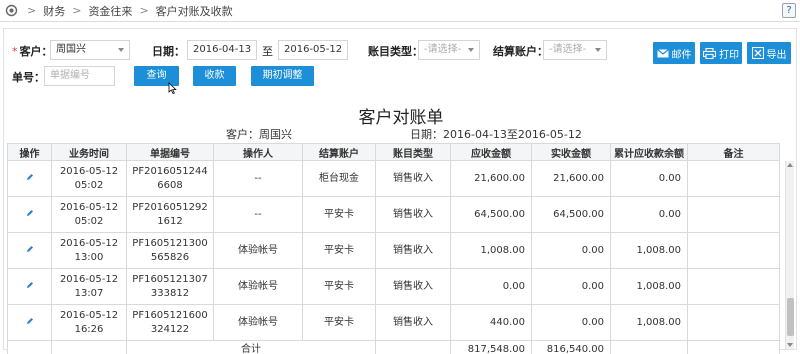  Describe the element at coordinates (649, 152) in the screenshot. I see `header-cell: 累计应收款余额` at that location.